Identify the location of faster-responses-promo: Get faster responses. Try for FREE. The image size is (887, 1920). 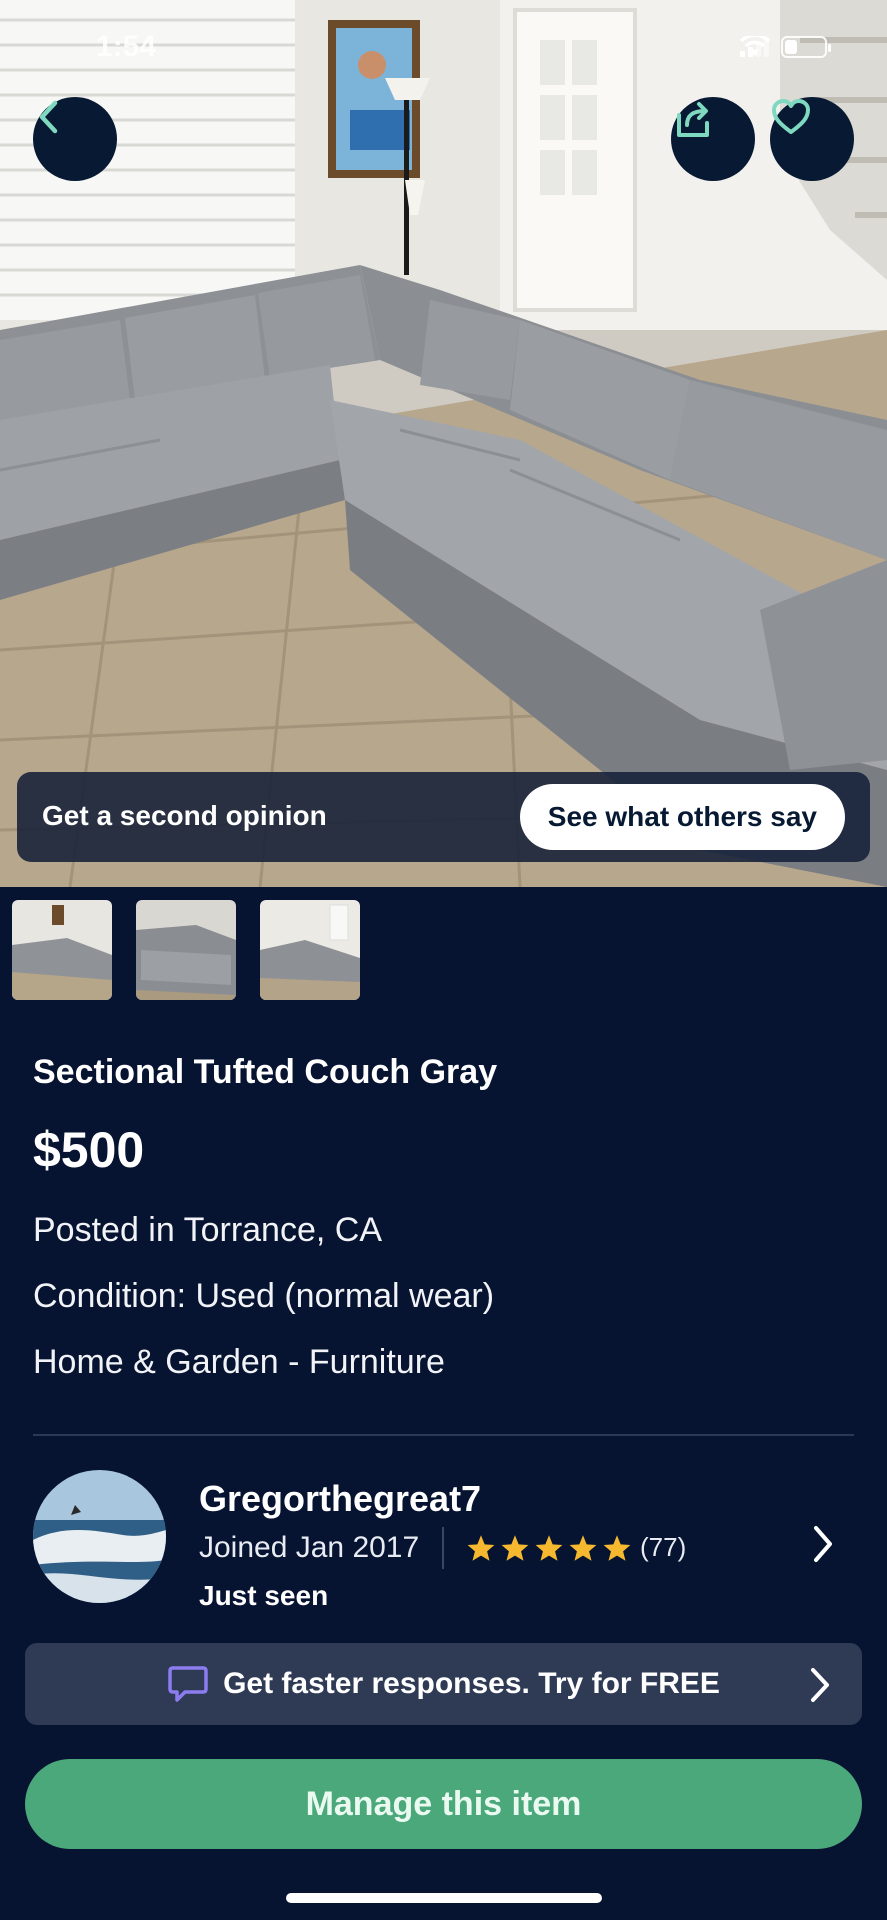
(443, 1684).